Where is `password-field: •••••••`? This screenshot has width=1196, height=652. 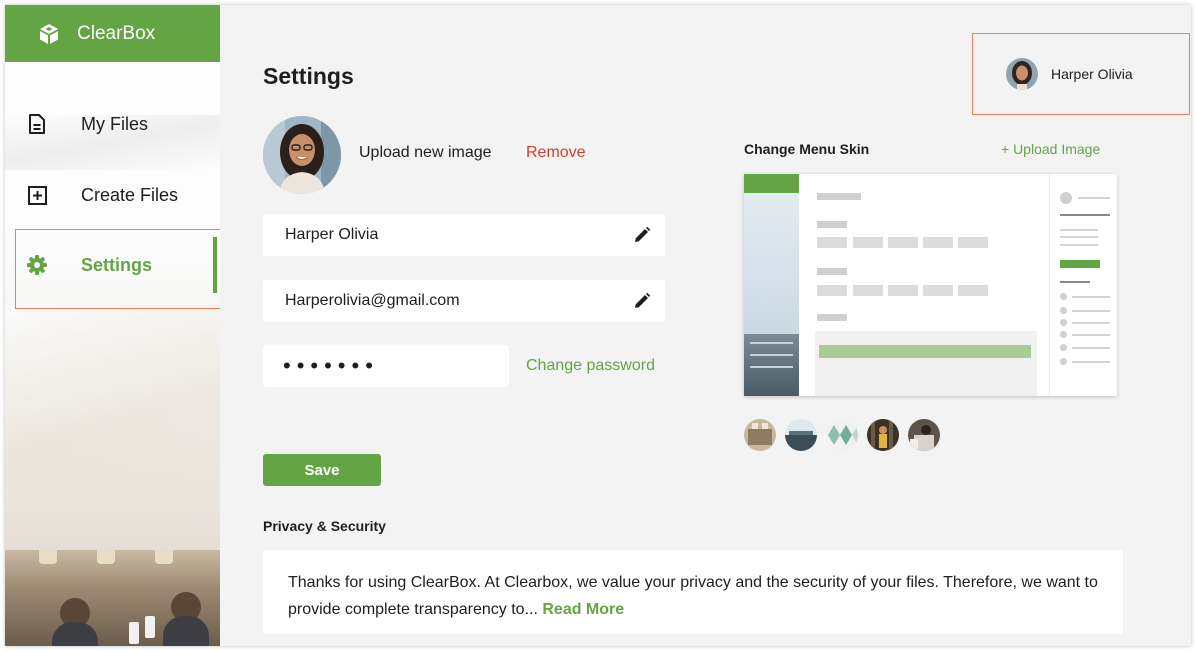 password-field: ••••••• is located at coordinates (386, 366).